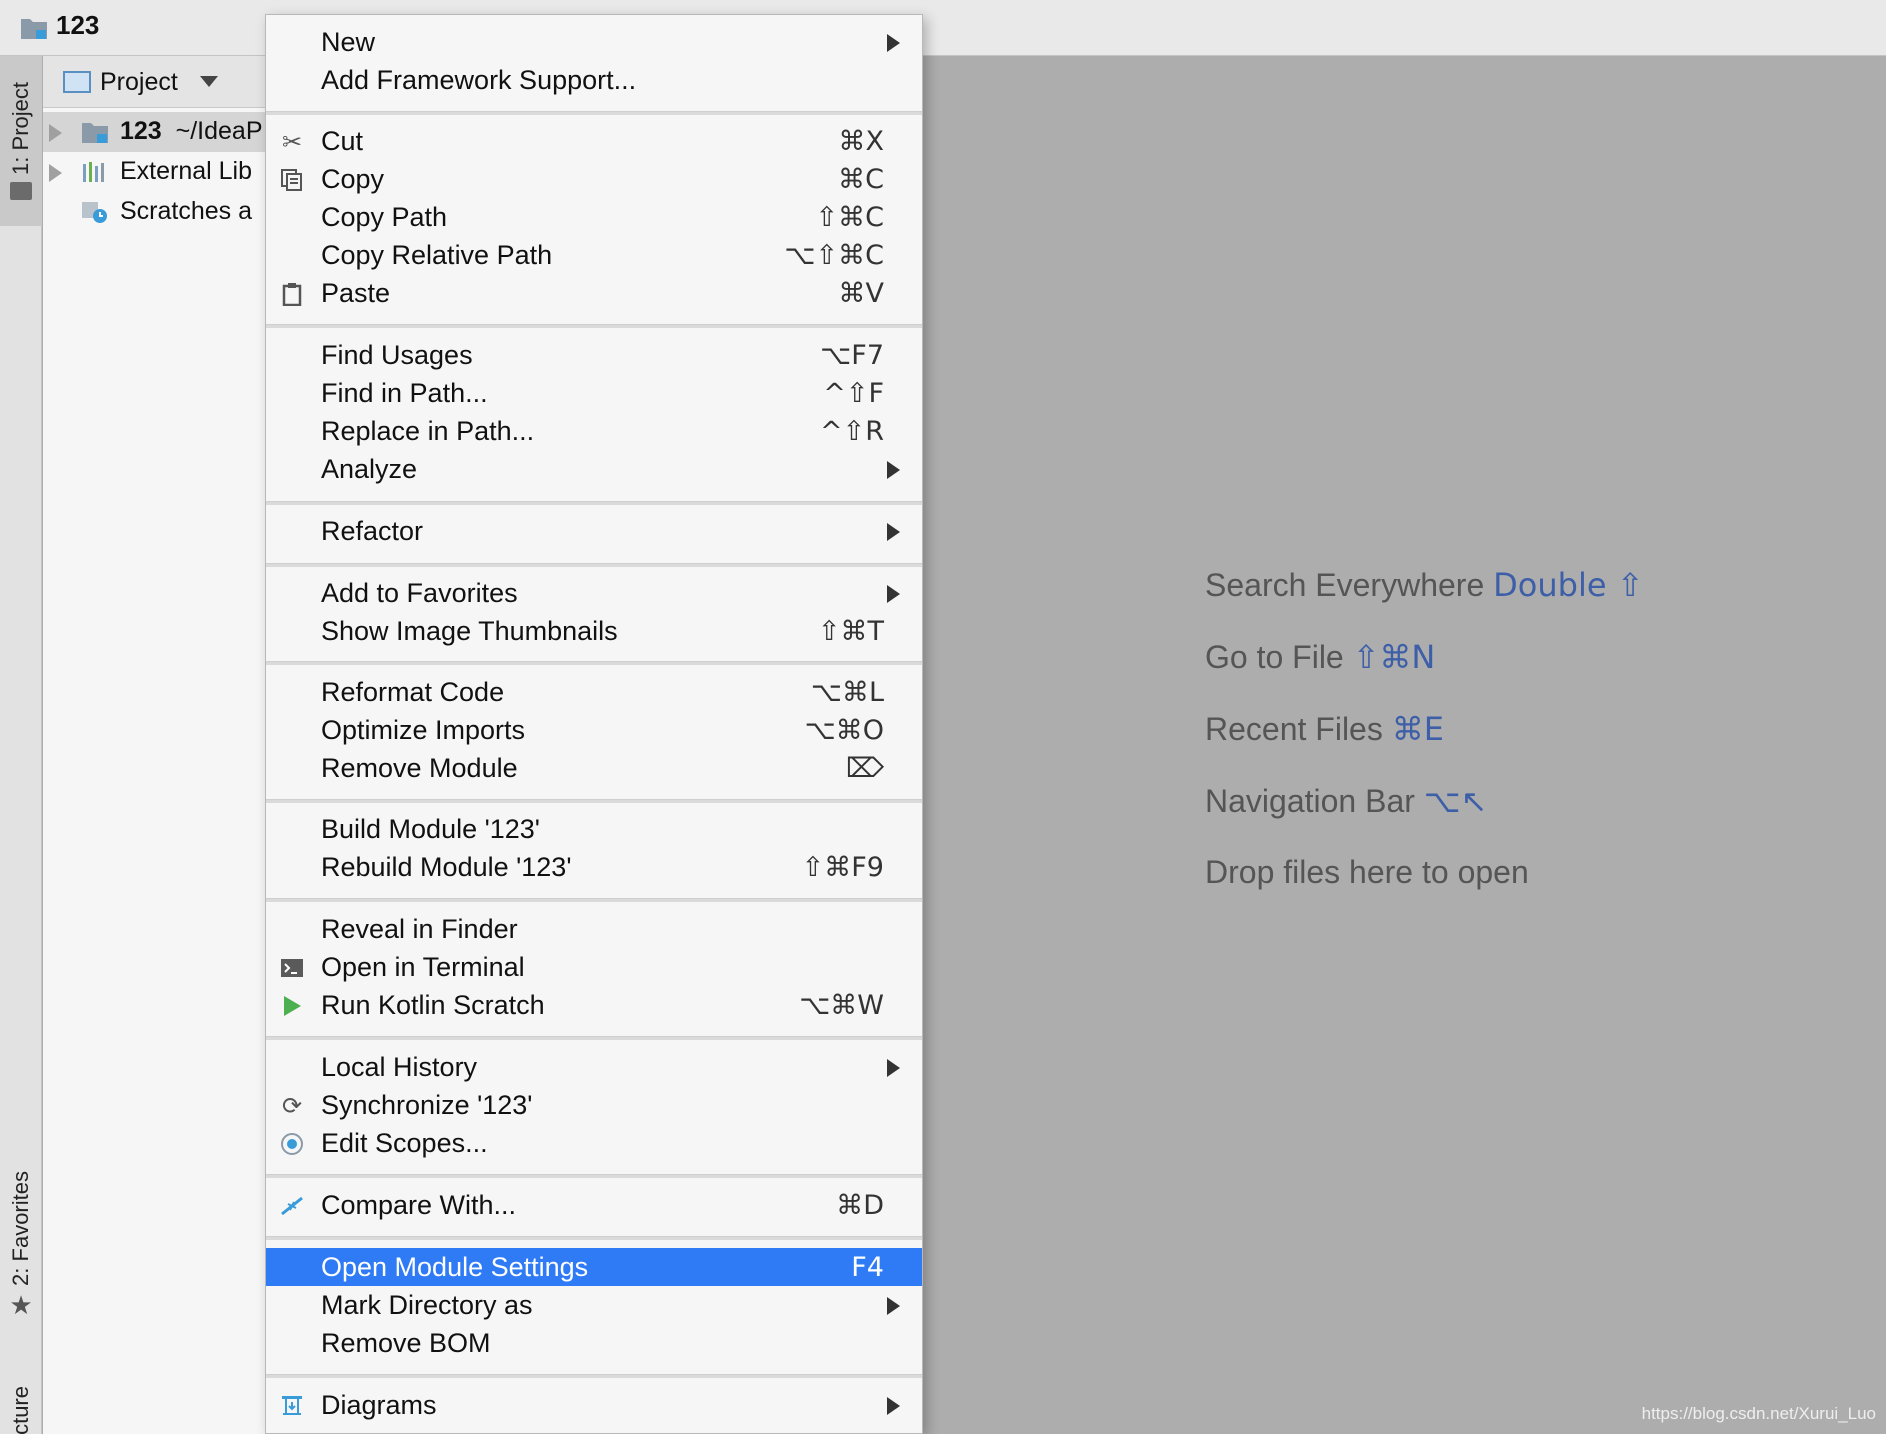  I want to click on project-folder-icon, so click(34, 29).